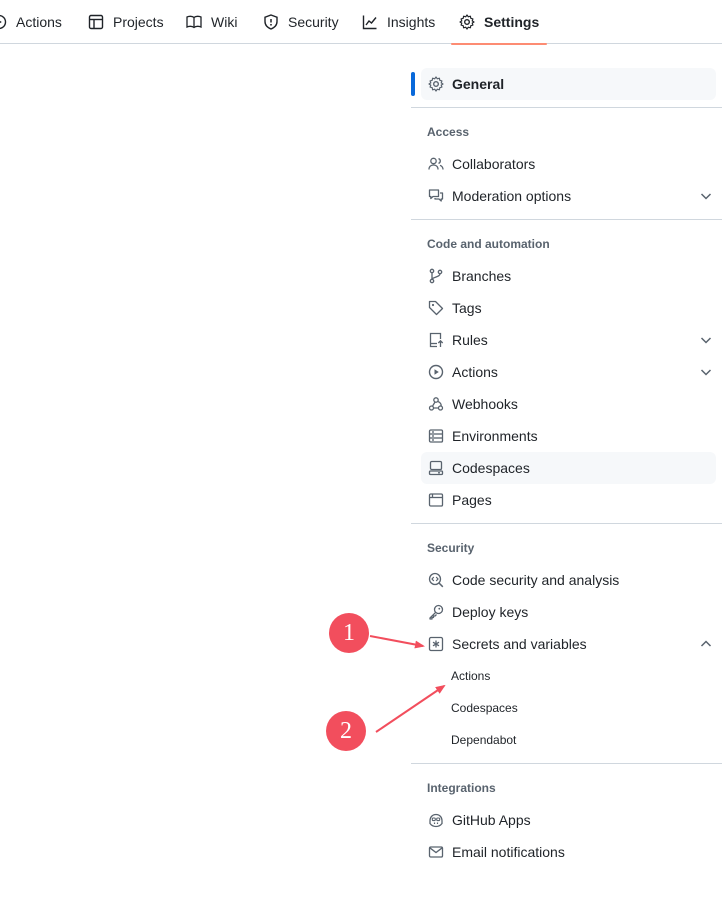  Describe the element at coordinates (271, 22) in the screenshot. I see `shield-icon` at that location.